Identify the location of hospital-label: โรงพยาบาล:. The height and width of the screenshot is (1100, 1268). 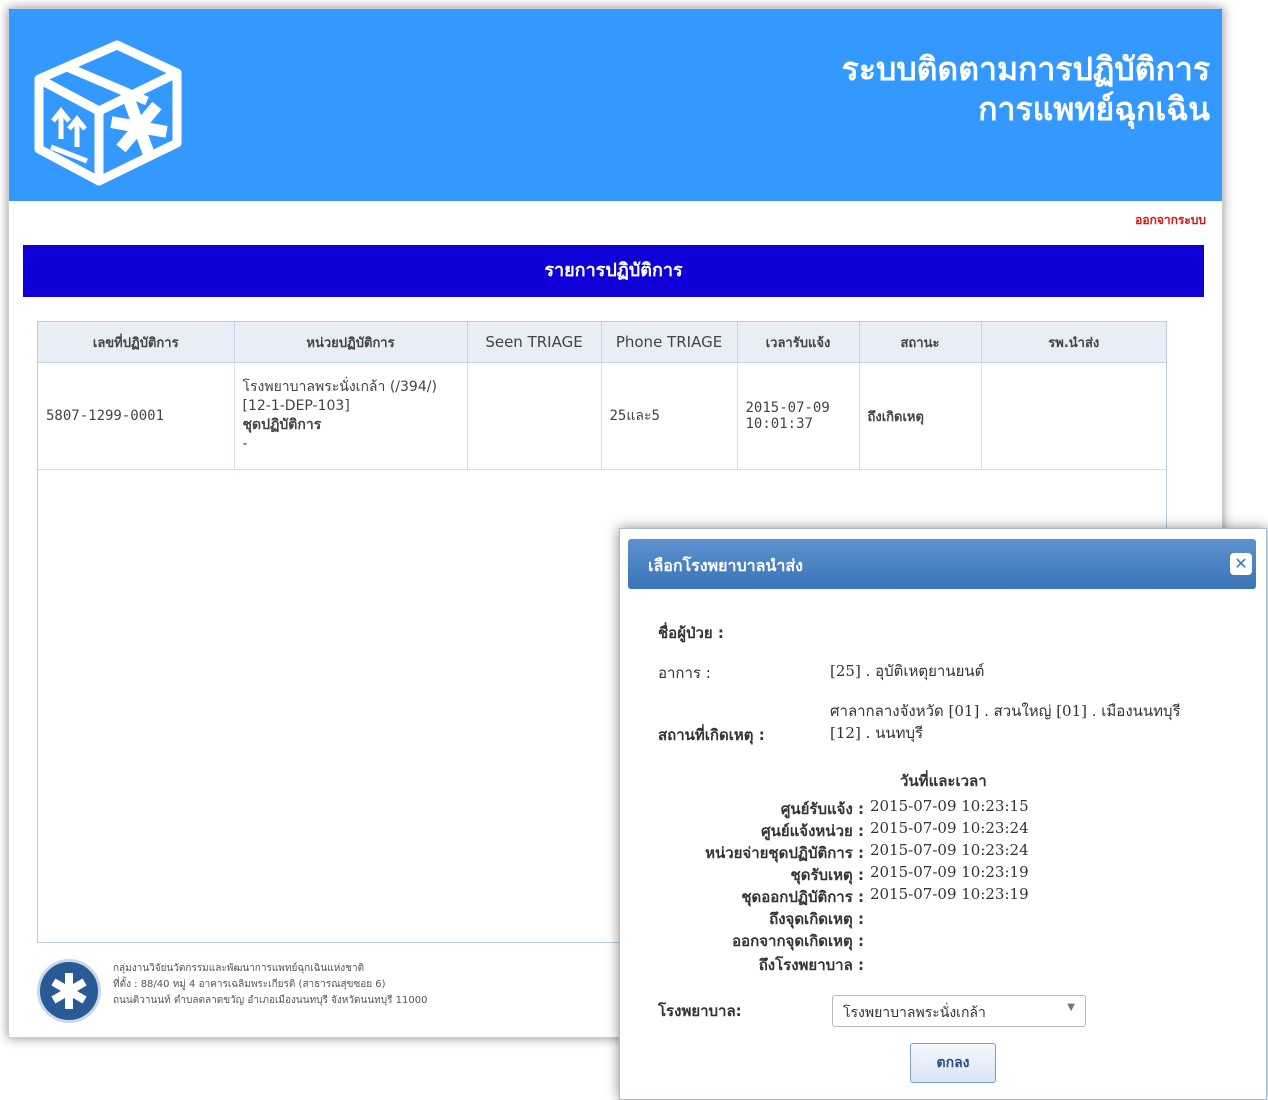
(700, 1011).